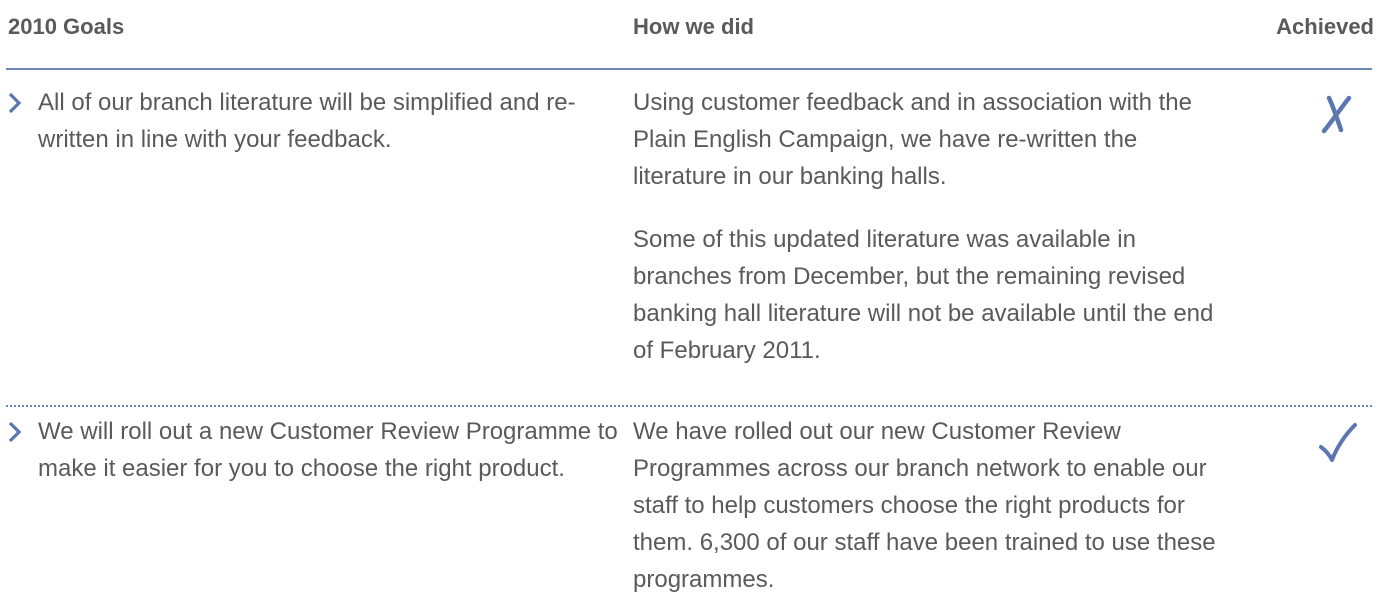  I want to click on header-divider, so click(689, 69).